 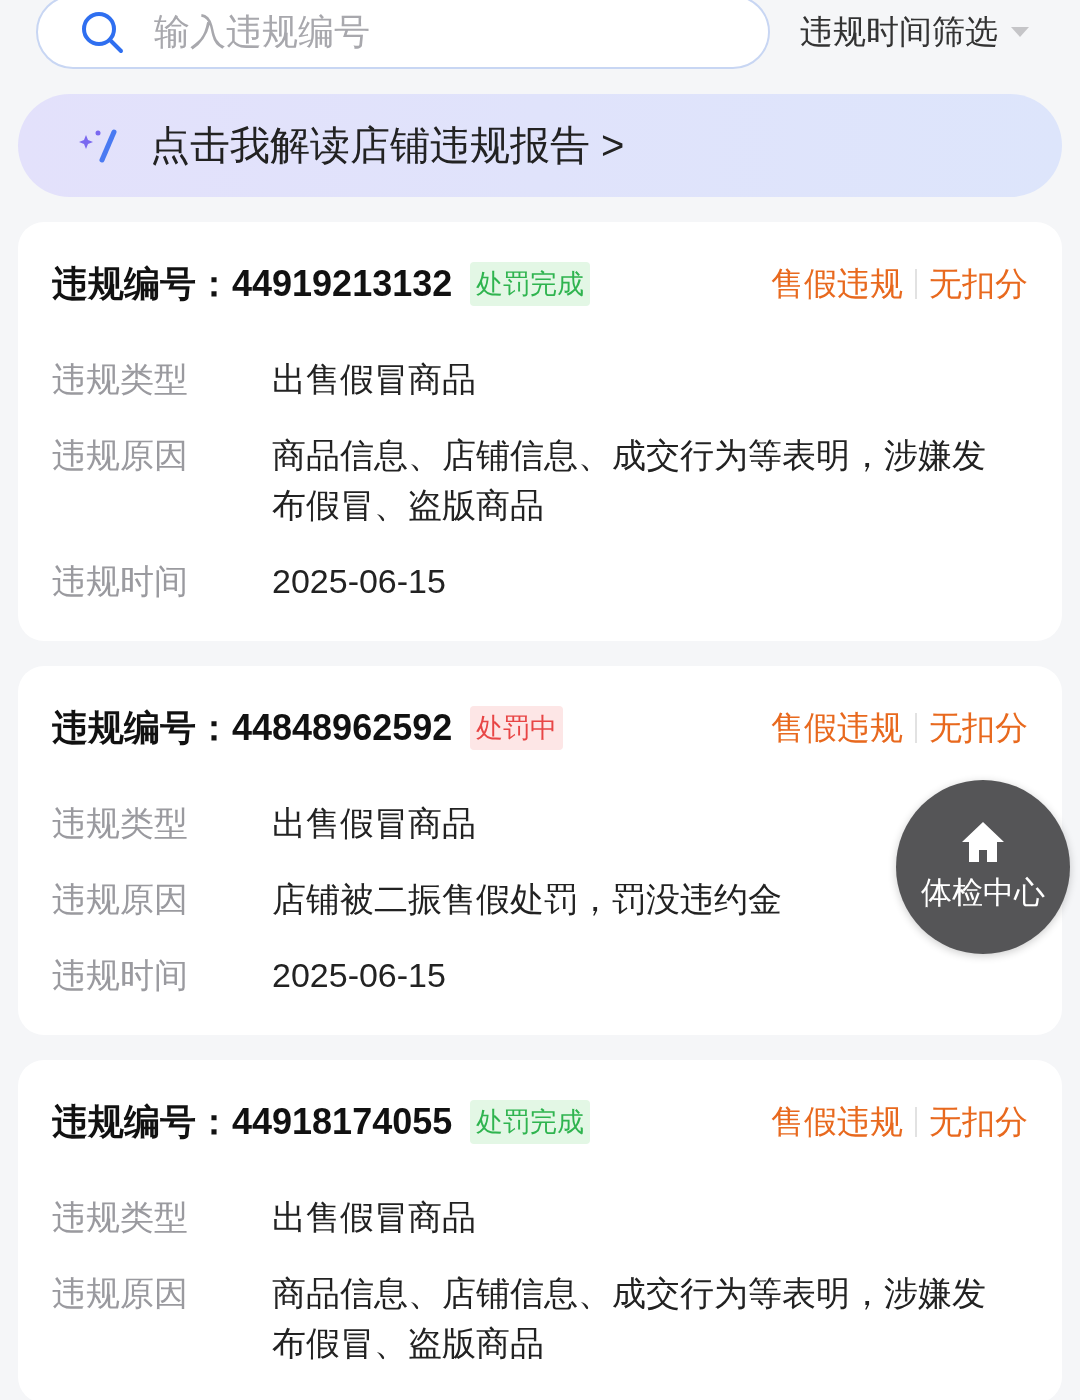 What do you see at coordinates (252, 1121) in the screenshot?
I see `violation-number: 违规编号：44918174055` at bounding box center [252, 1121].